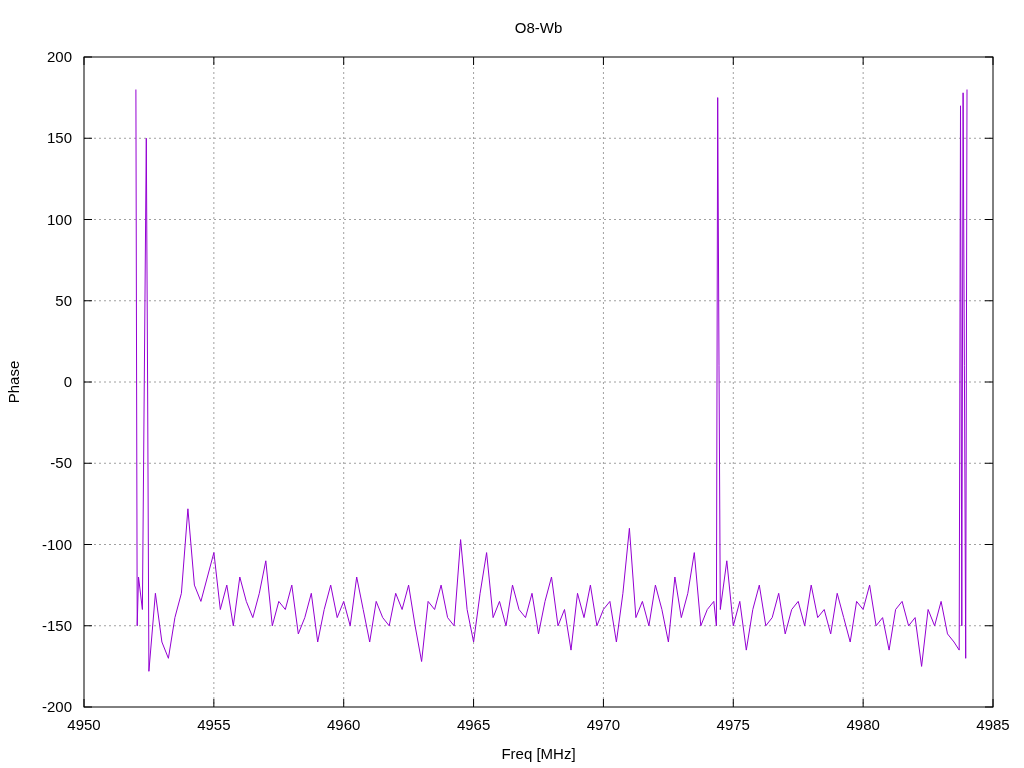 The width and height of the screenshot is (1024, 768). What do you see at coordinates (84, 724) in the screenshot?
I see `x-tick-label: 4950` at bounding box center [84, 724].